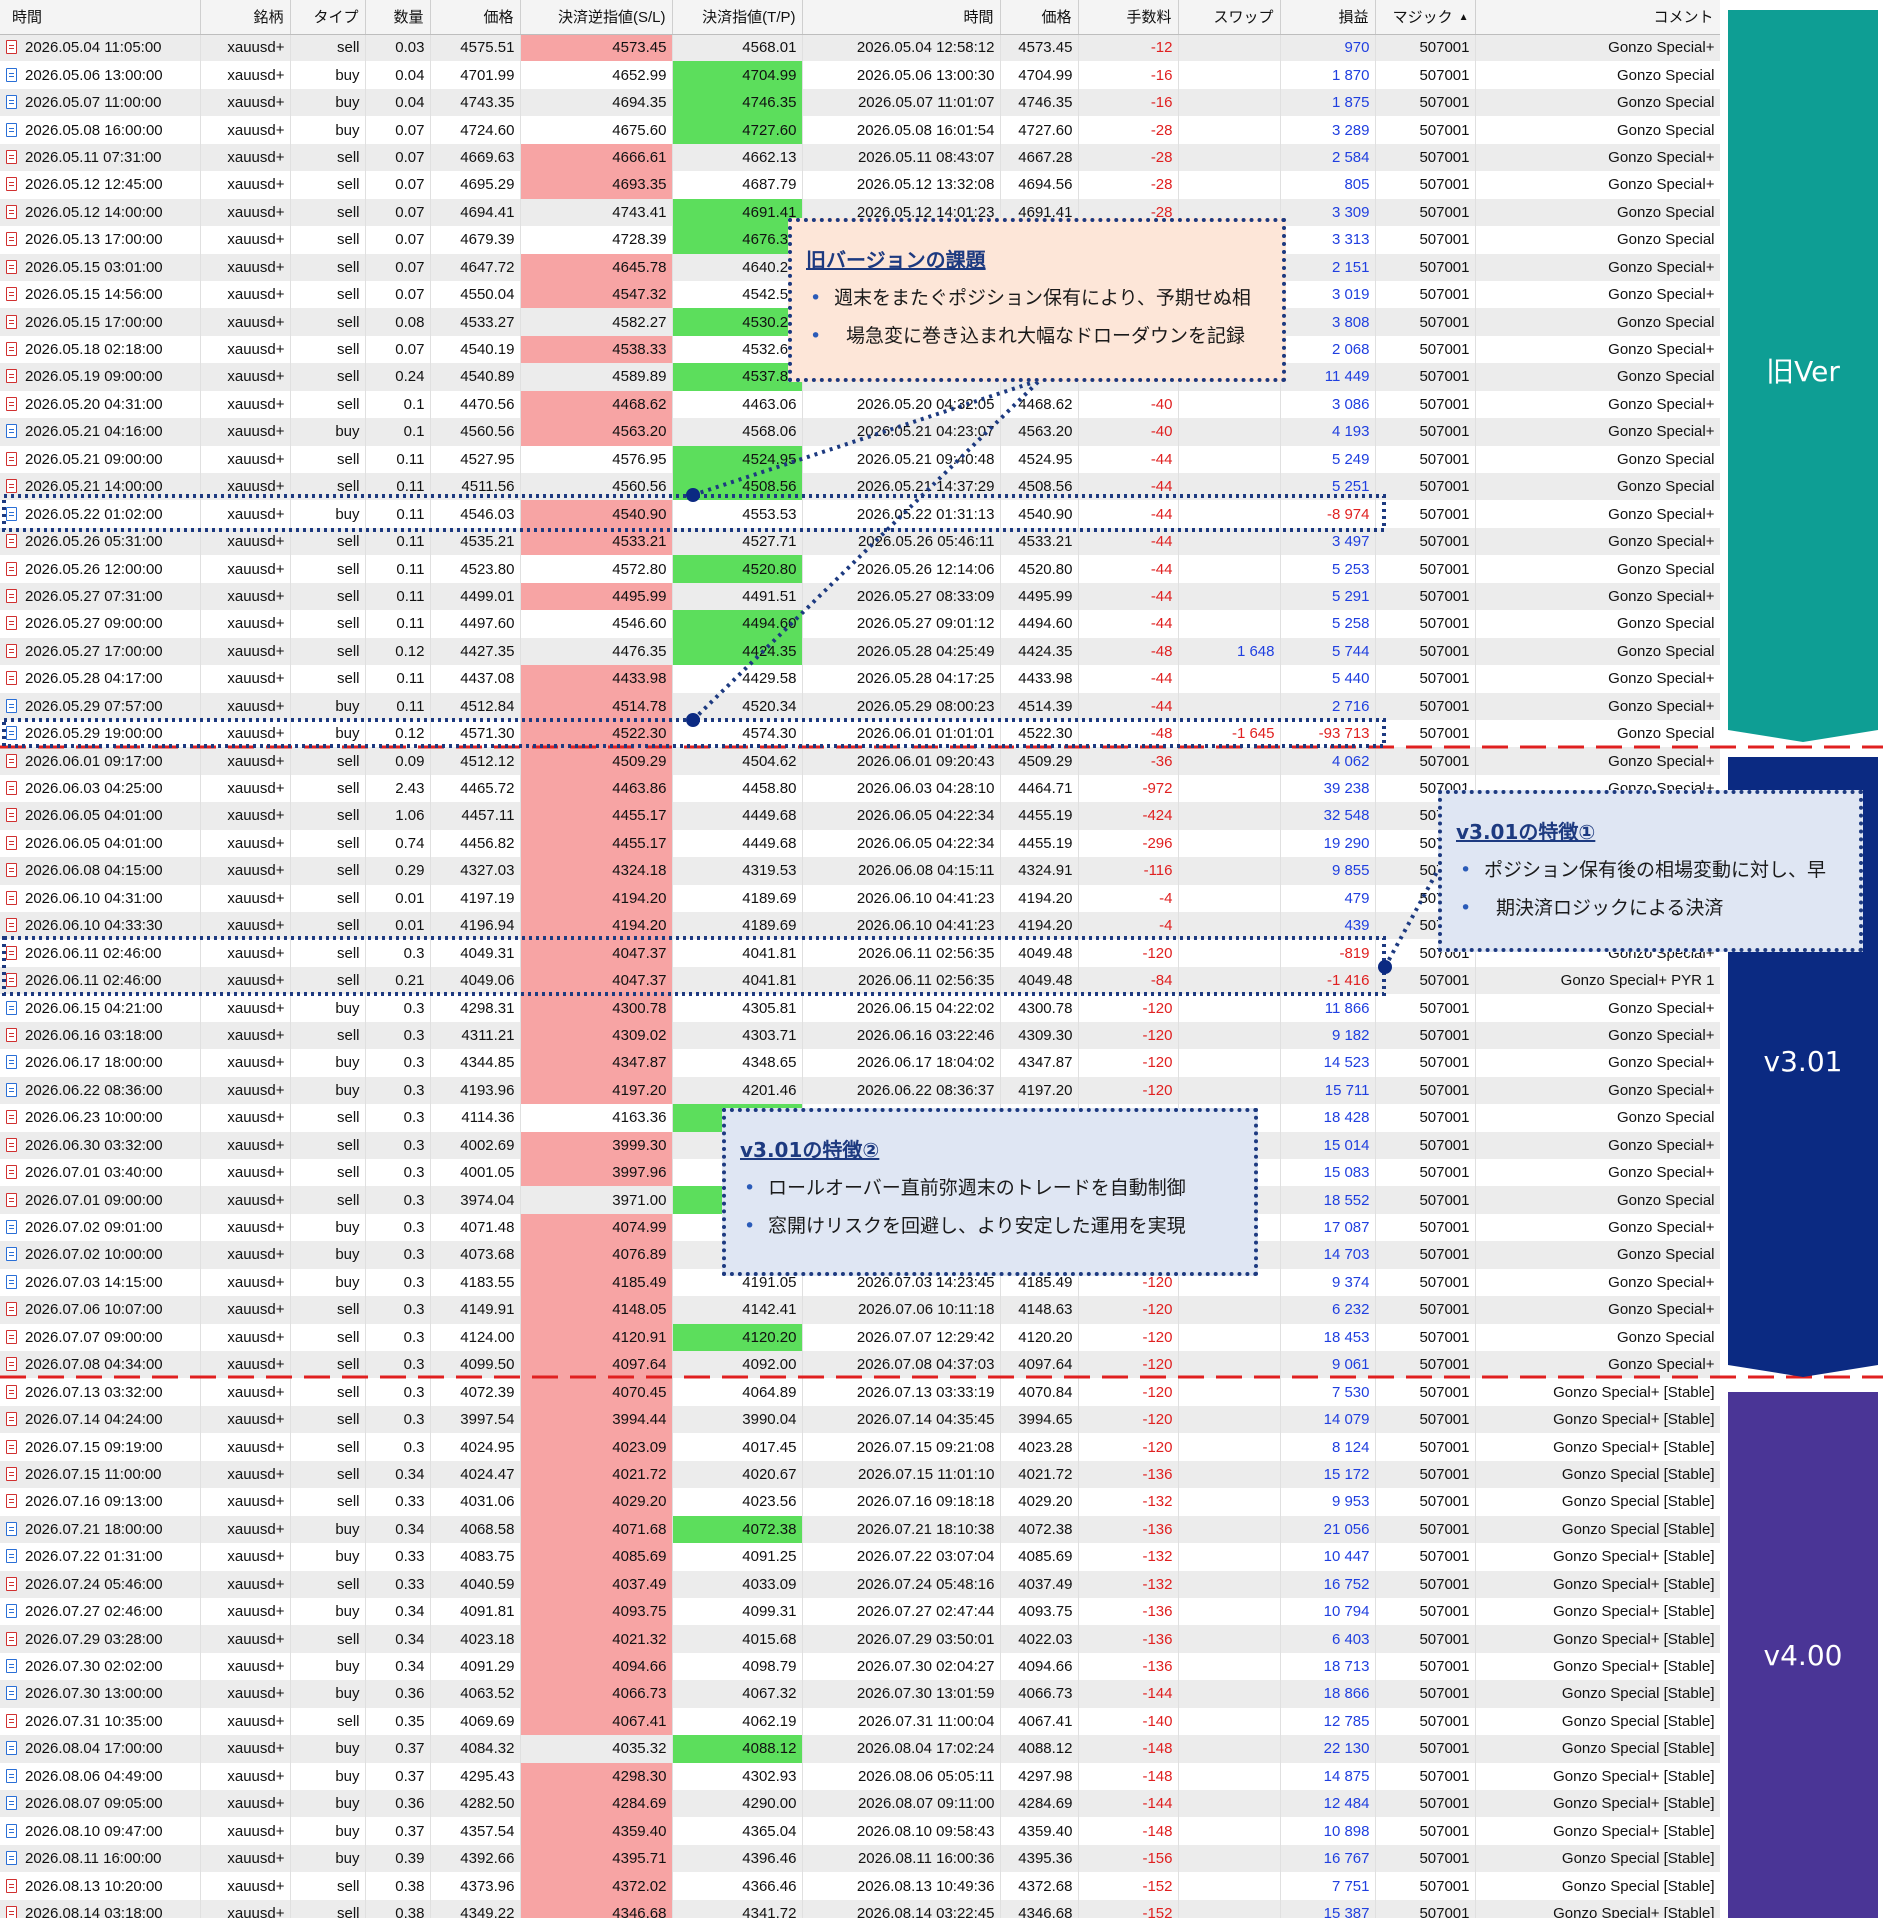 The width and height of the screenshot is (1883, 1918). Describe the element at coordinates (1803, 1655) in the screenshot. I see `panel-v400-label: v4.00` at that location.